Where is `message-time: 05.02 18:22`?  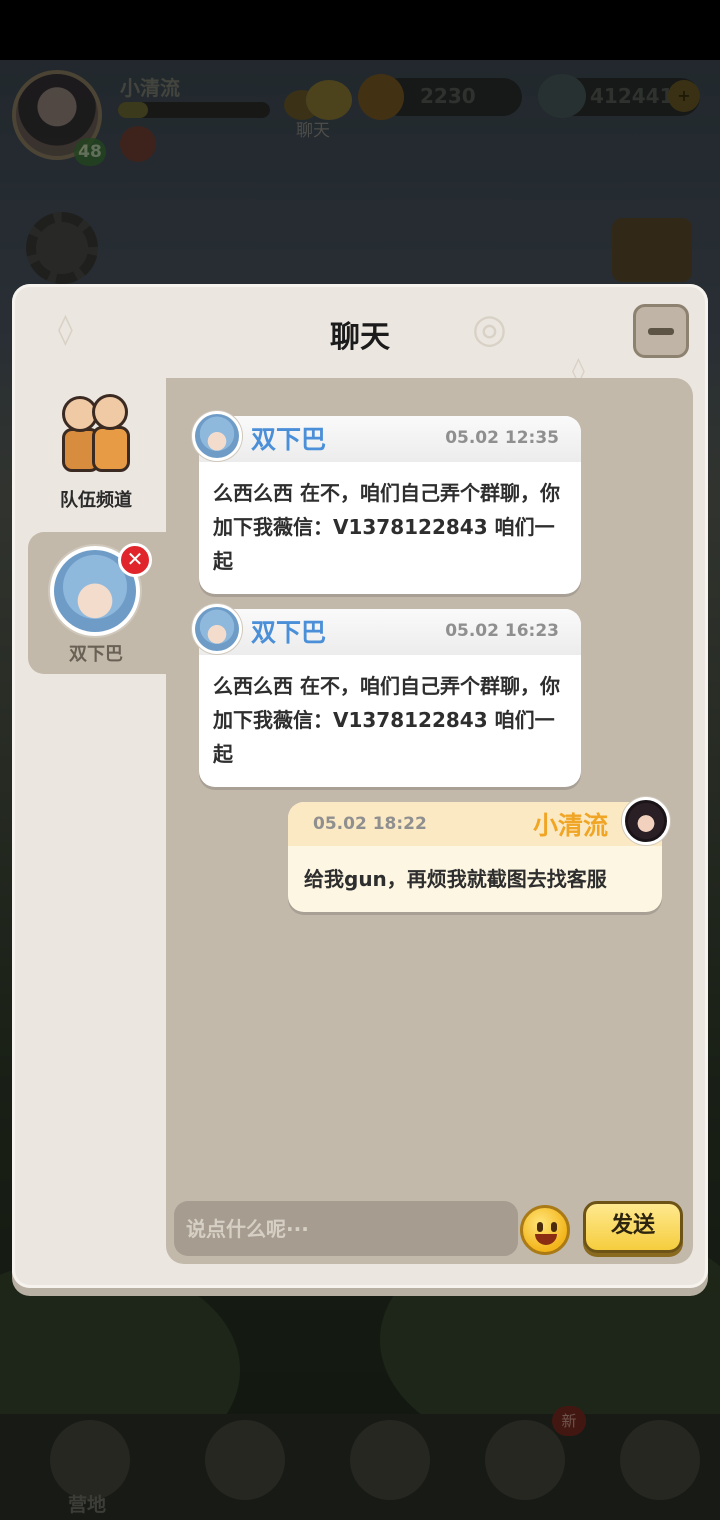 message-time: 05.02 18:22 is located at coordinates (370, 824).